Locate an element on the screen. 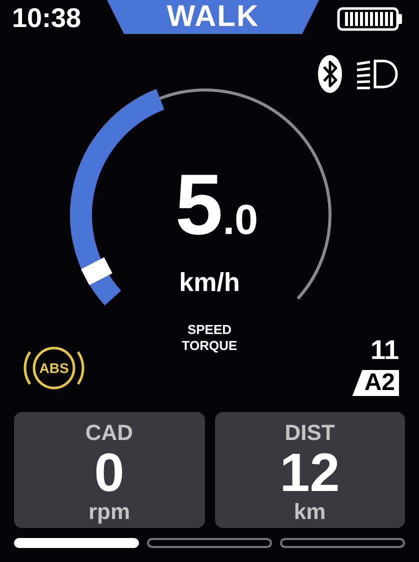  metric-unit: rpm is located at coordinates (109, 512).